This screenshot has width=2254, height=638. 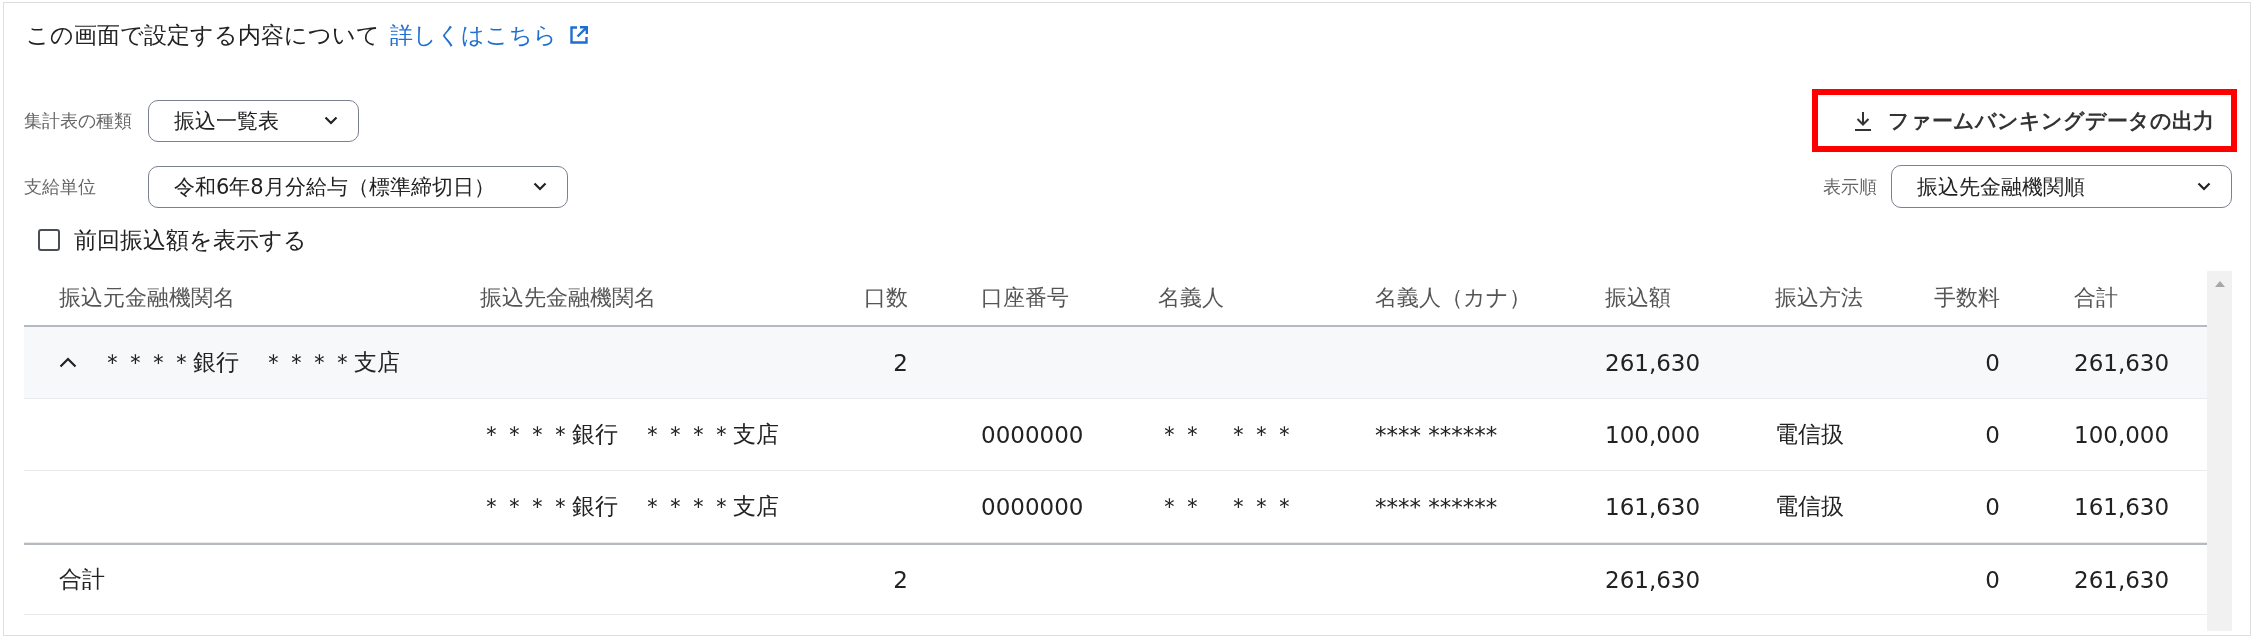 I want to click on column-header: 口座番号, so click(x=1025, y=298).